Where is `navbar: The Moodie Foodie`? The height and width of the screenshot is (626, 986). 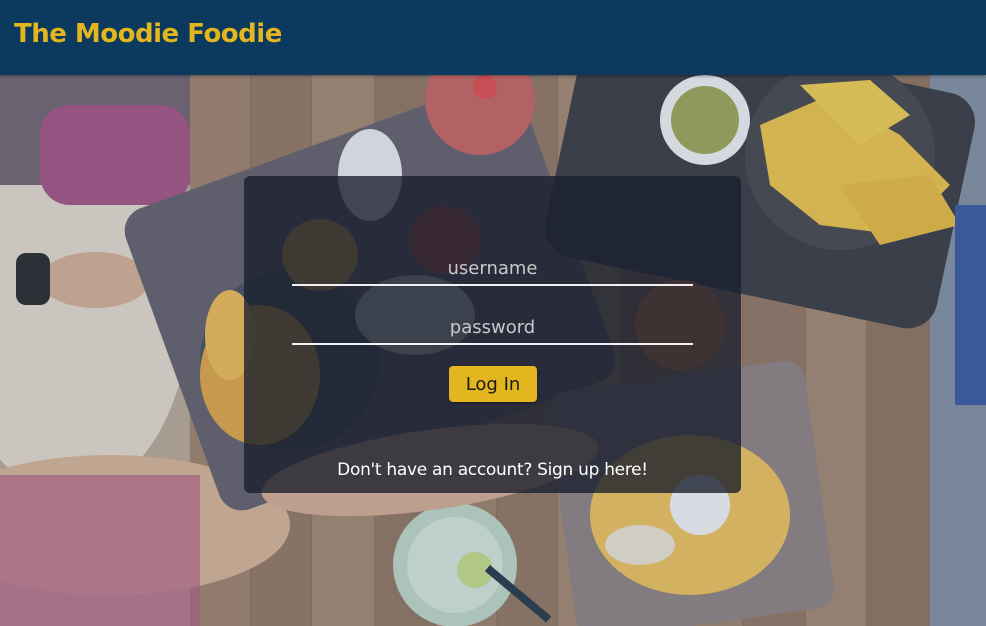
navbar: The Moodie Foodie is located at coordinates (493, 37).